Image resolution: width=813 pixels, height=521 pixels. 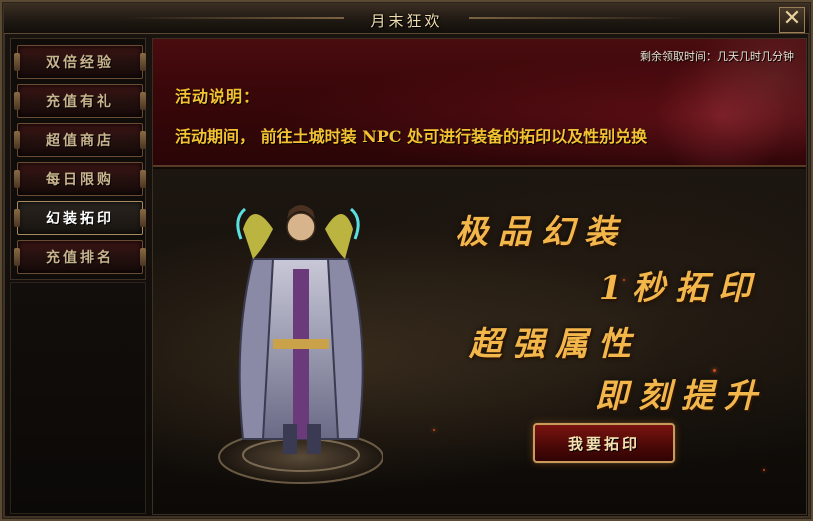 I want to click on slogan-line-3: 超强属性, so click(x=555, y=343).